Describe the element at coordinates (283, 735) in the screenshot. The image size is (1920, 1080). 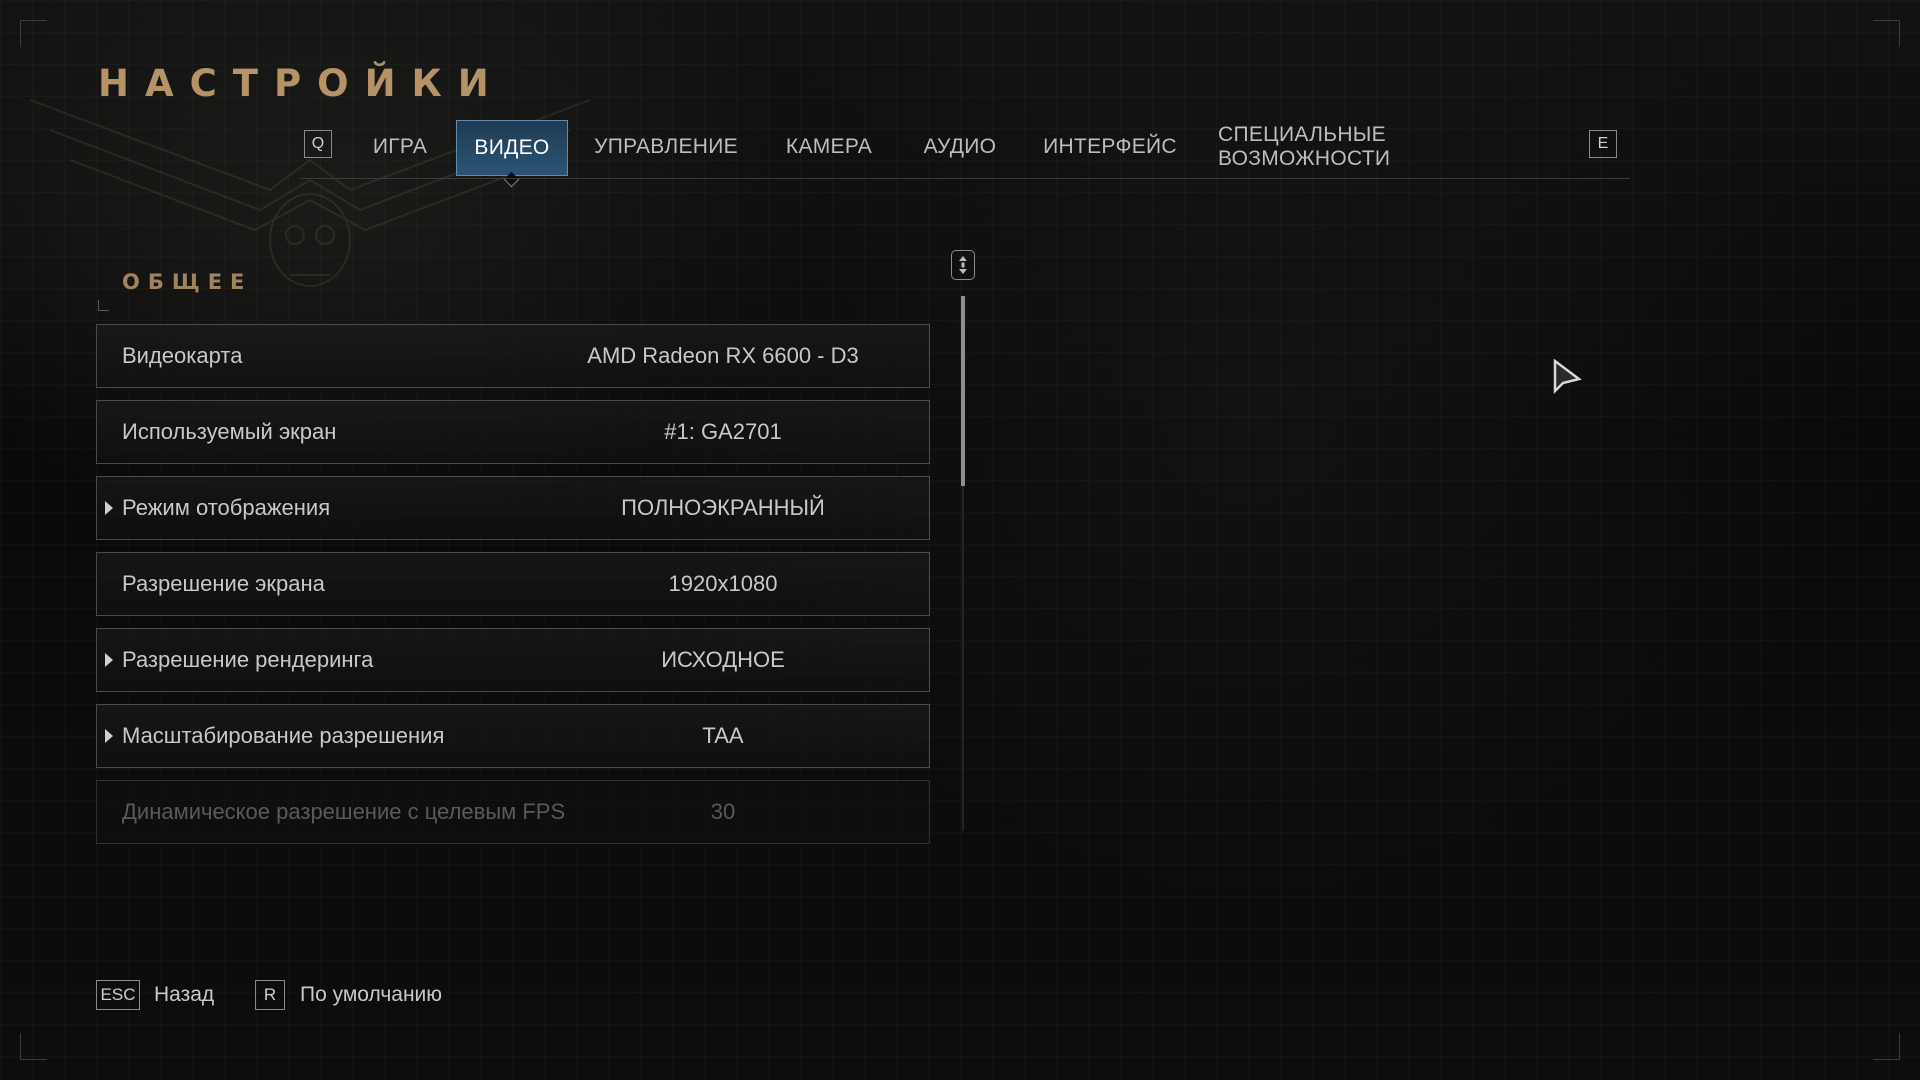
I see `setting-label: Масштабирование разрешения` at that location.